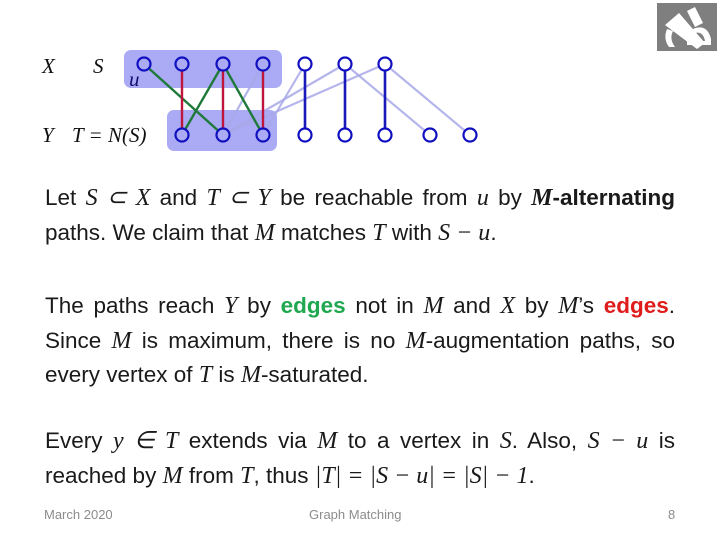  What do you see at coordinates (223, 135) in the screenshot?
I see `vertex-y2` at bounding box center [223, 135].